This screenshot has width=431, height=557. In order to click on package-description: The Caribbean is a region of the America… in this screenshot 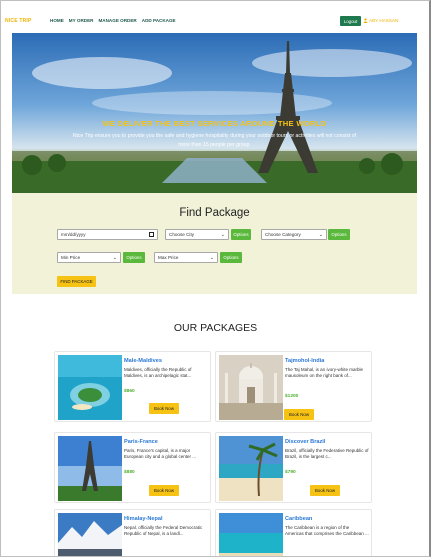, I will do `click(327, 531)`.